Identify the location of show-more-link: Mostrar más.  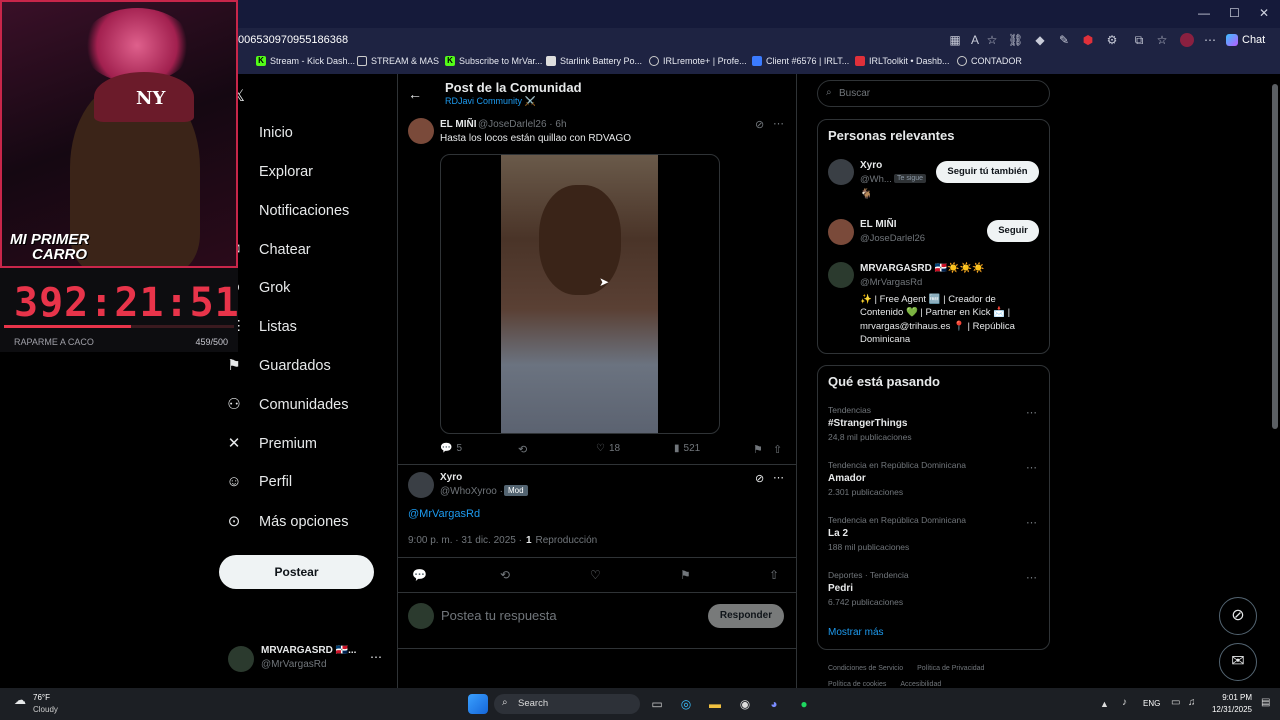
(856, 632).